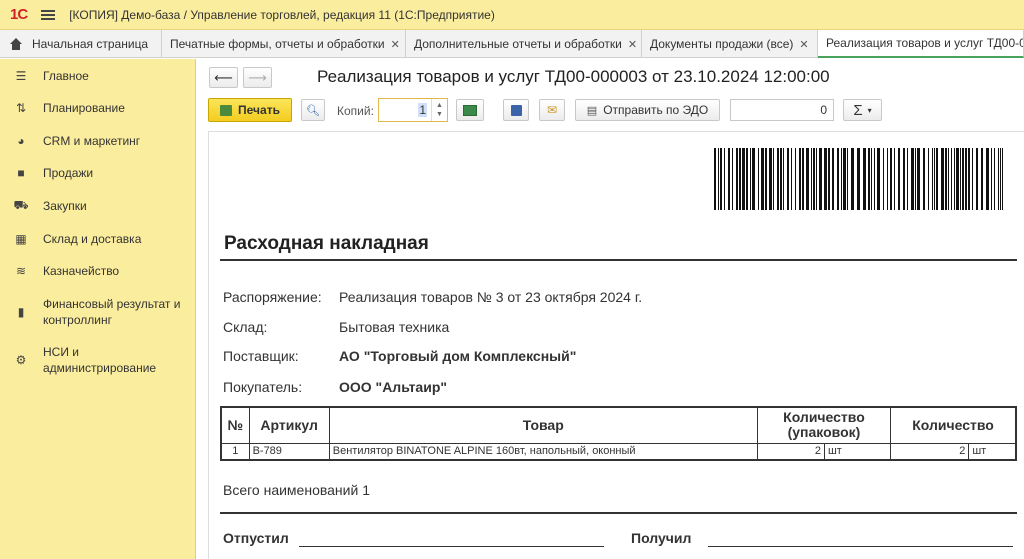 The width and height of the screenshot is (1024, 559). Describe the element at coordinates (782, 110) in the screenshot. I see `sum-field: 0` at that location.